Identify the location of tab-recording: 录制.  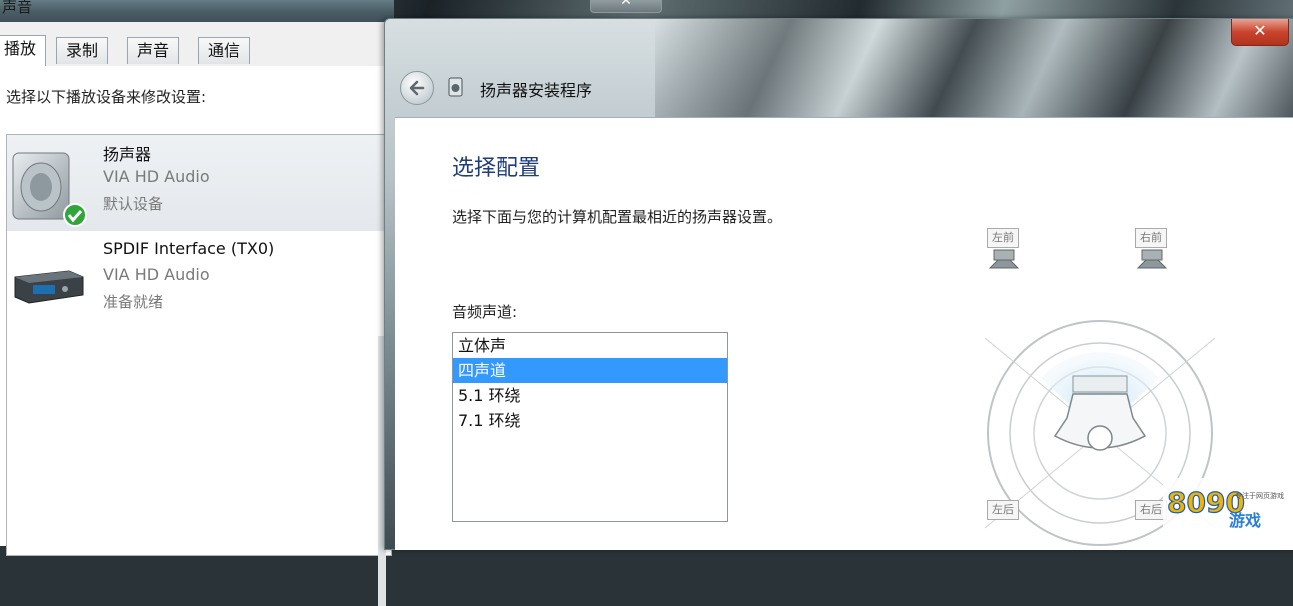
(82, 50).